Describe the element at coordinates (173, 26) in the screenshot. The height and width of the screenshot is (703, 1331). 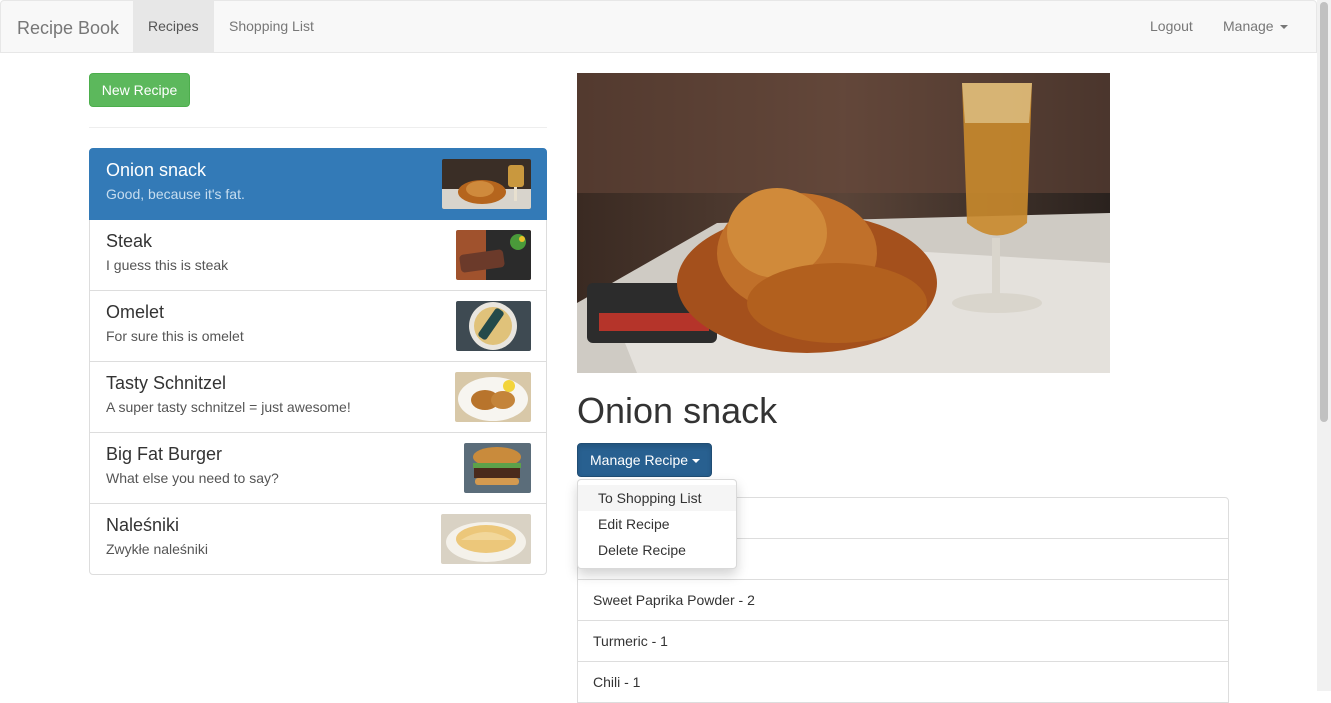
I see `nav-recipes: Recipes` at that location.